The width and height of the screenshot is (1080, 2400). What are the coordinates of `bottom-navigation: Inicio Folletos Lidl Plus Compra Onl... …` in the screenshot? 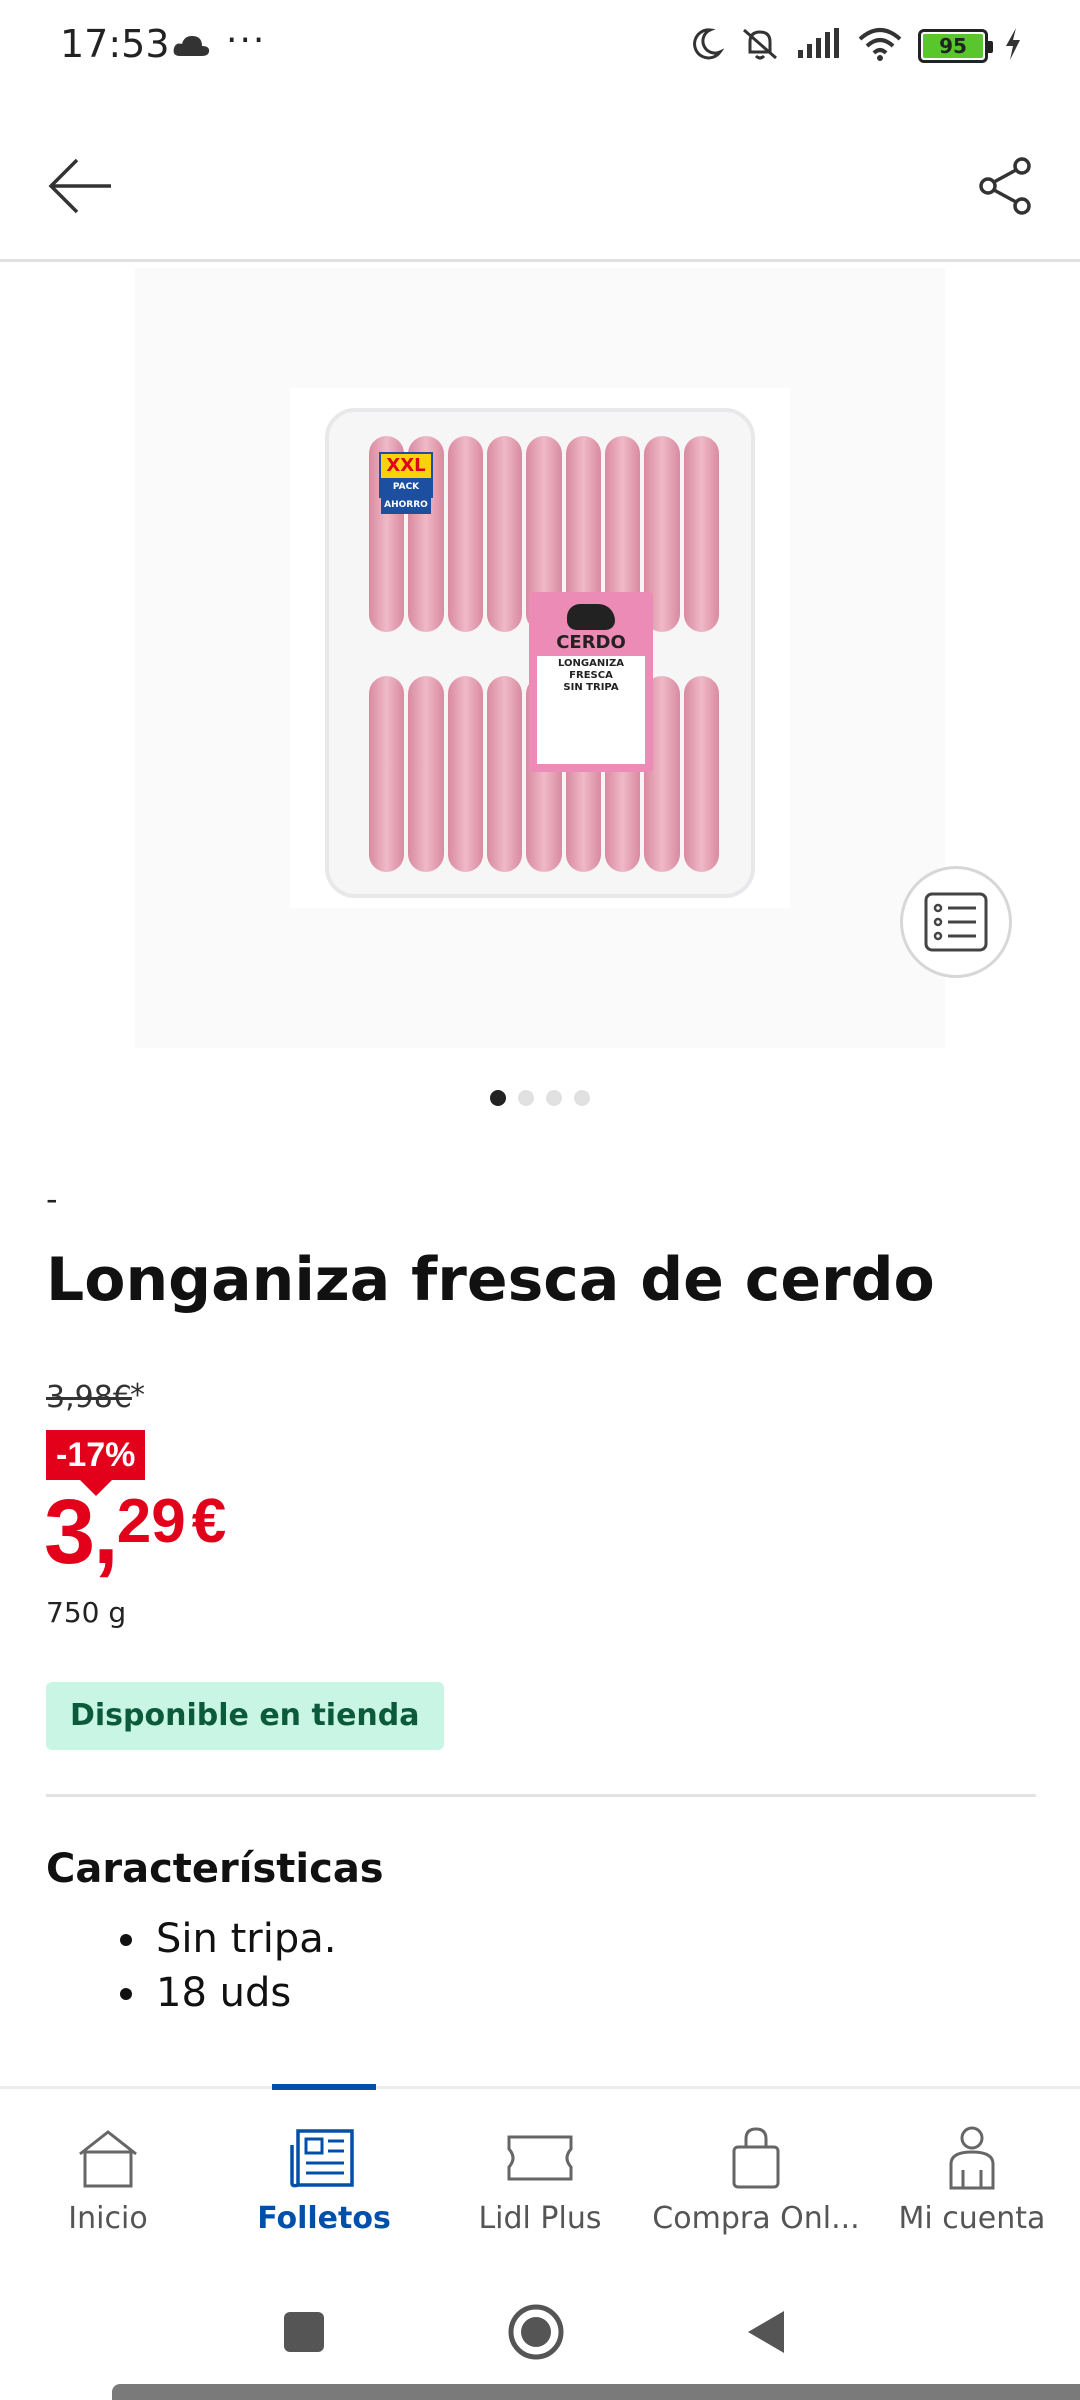 It's located at (540, 2173).